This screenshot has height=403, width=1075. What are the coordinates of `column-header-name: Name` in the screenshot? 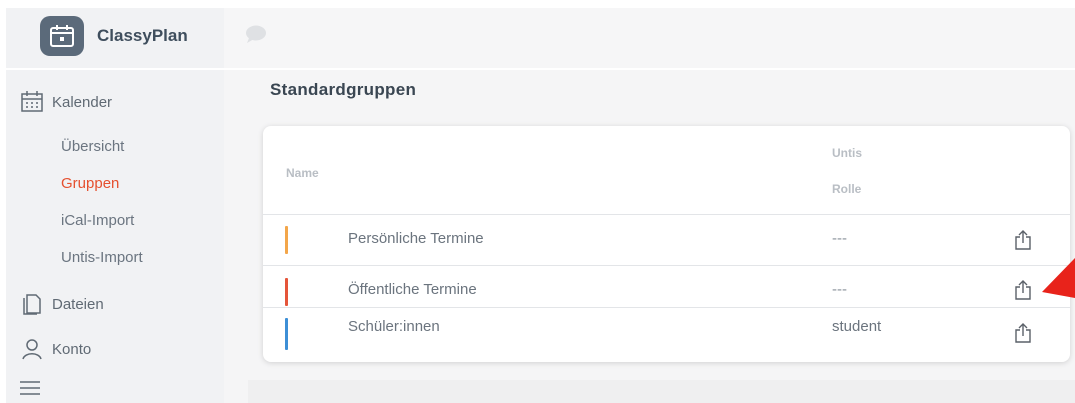 It's located at (302, 173).